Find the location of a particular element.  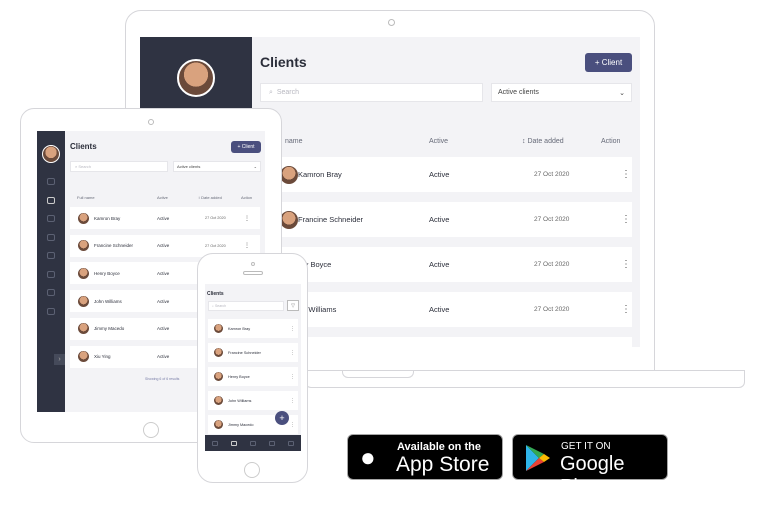

sidebar-settings-icon is located at coordinates (51, 274).